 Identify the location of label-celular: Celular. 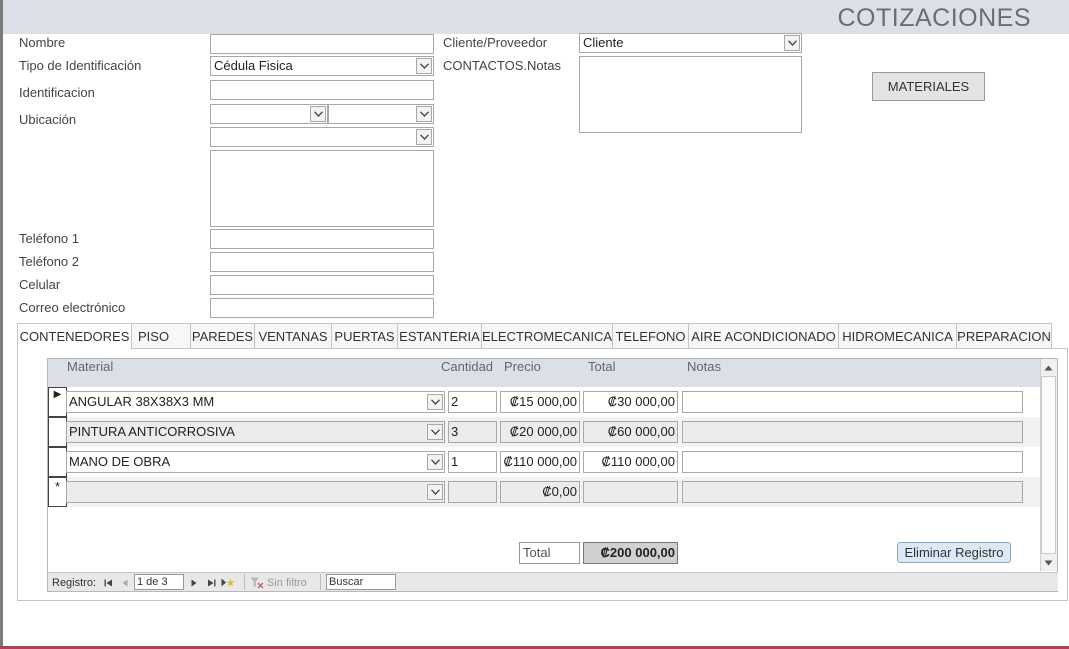
(40, 284).